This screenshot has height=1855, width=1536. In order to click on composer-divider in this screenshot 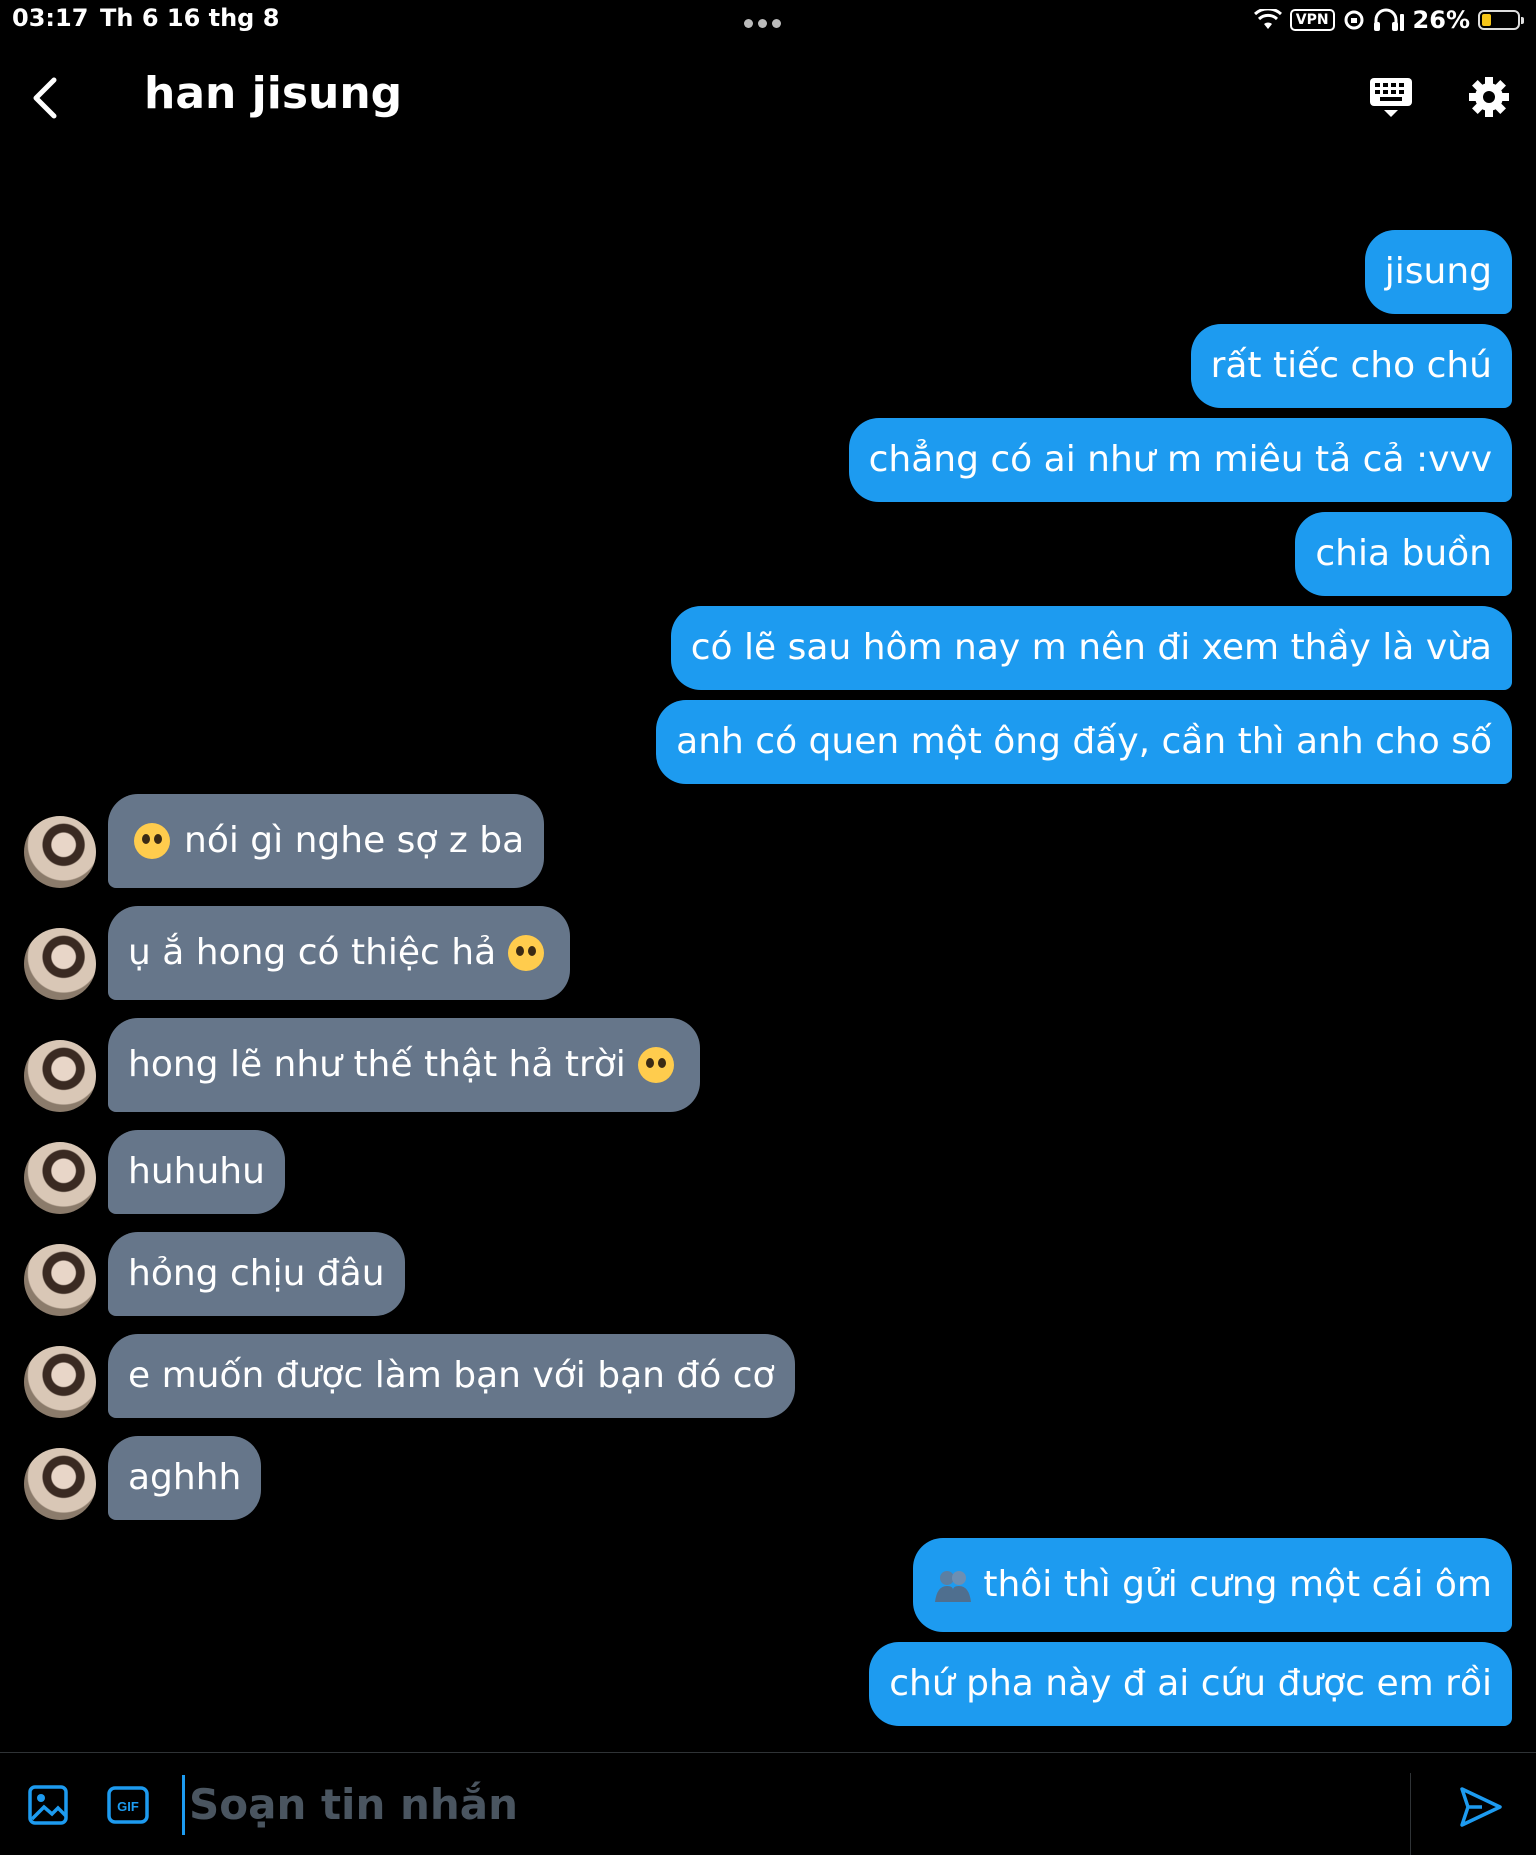, I will do `click(1410, 1814)`.